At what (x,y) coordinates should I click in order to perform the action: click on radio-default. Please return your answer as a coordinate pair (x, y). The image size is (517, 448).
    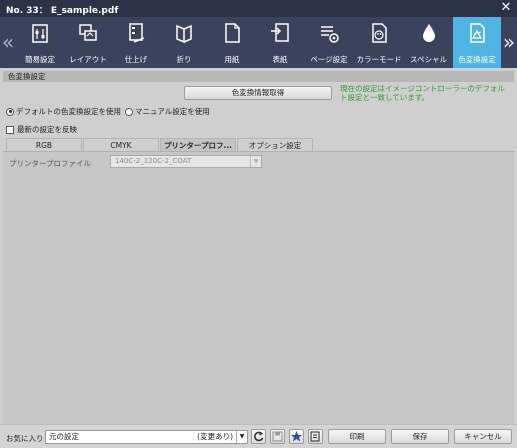
    Looking at the image, I should click on (10, 111).